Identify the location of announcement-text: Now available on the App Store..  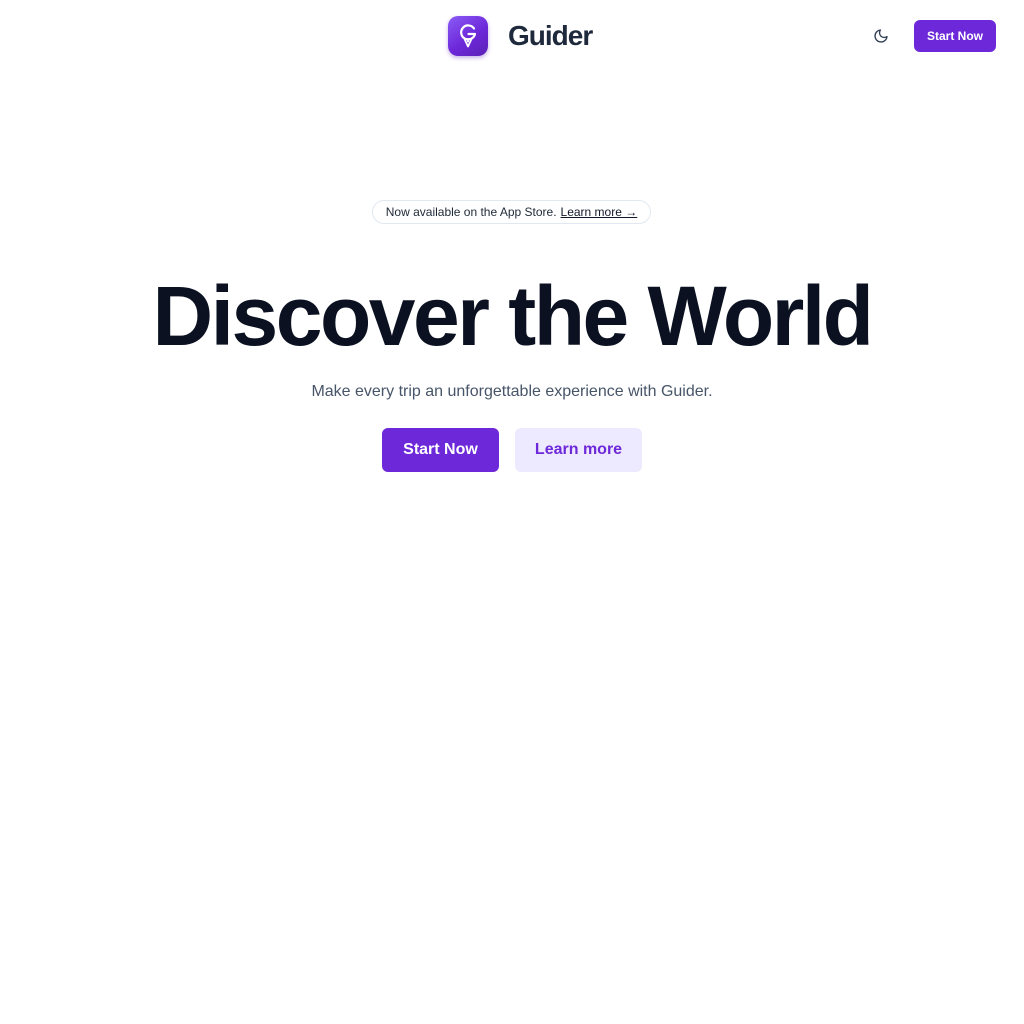
(471, 212).